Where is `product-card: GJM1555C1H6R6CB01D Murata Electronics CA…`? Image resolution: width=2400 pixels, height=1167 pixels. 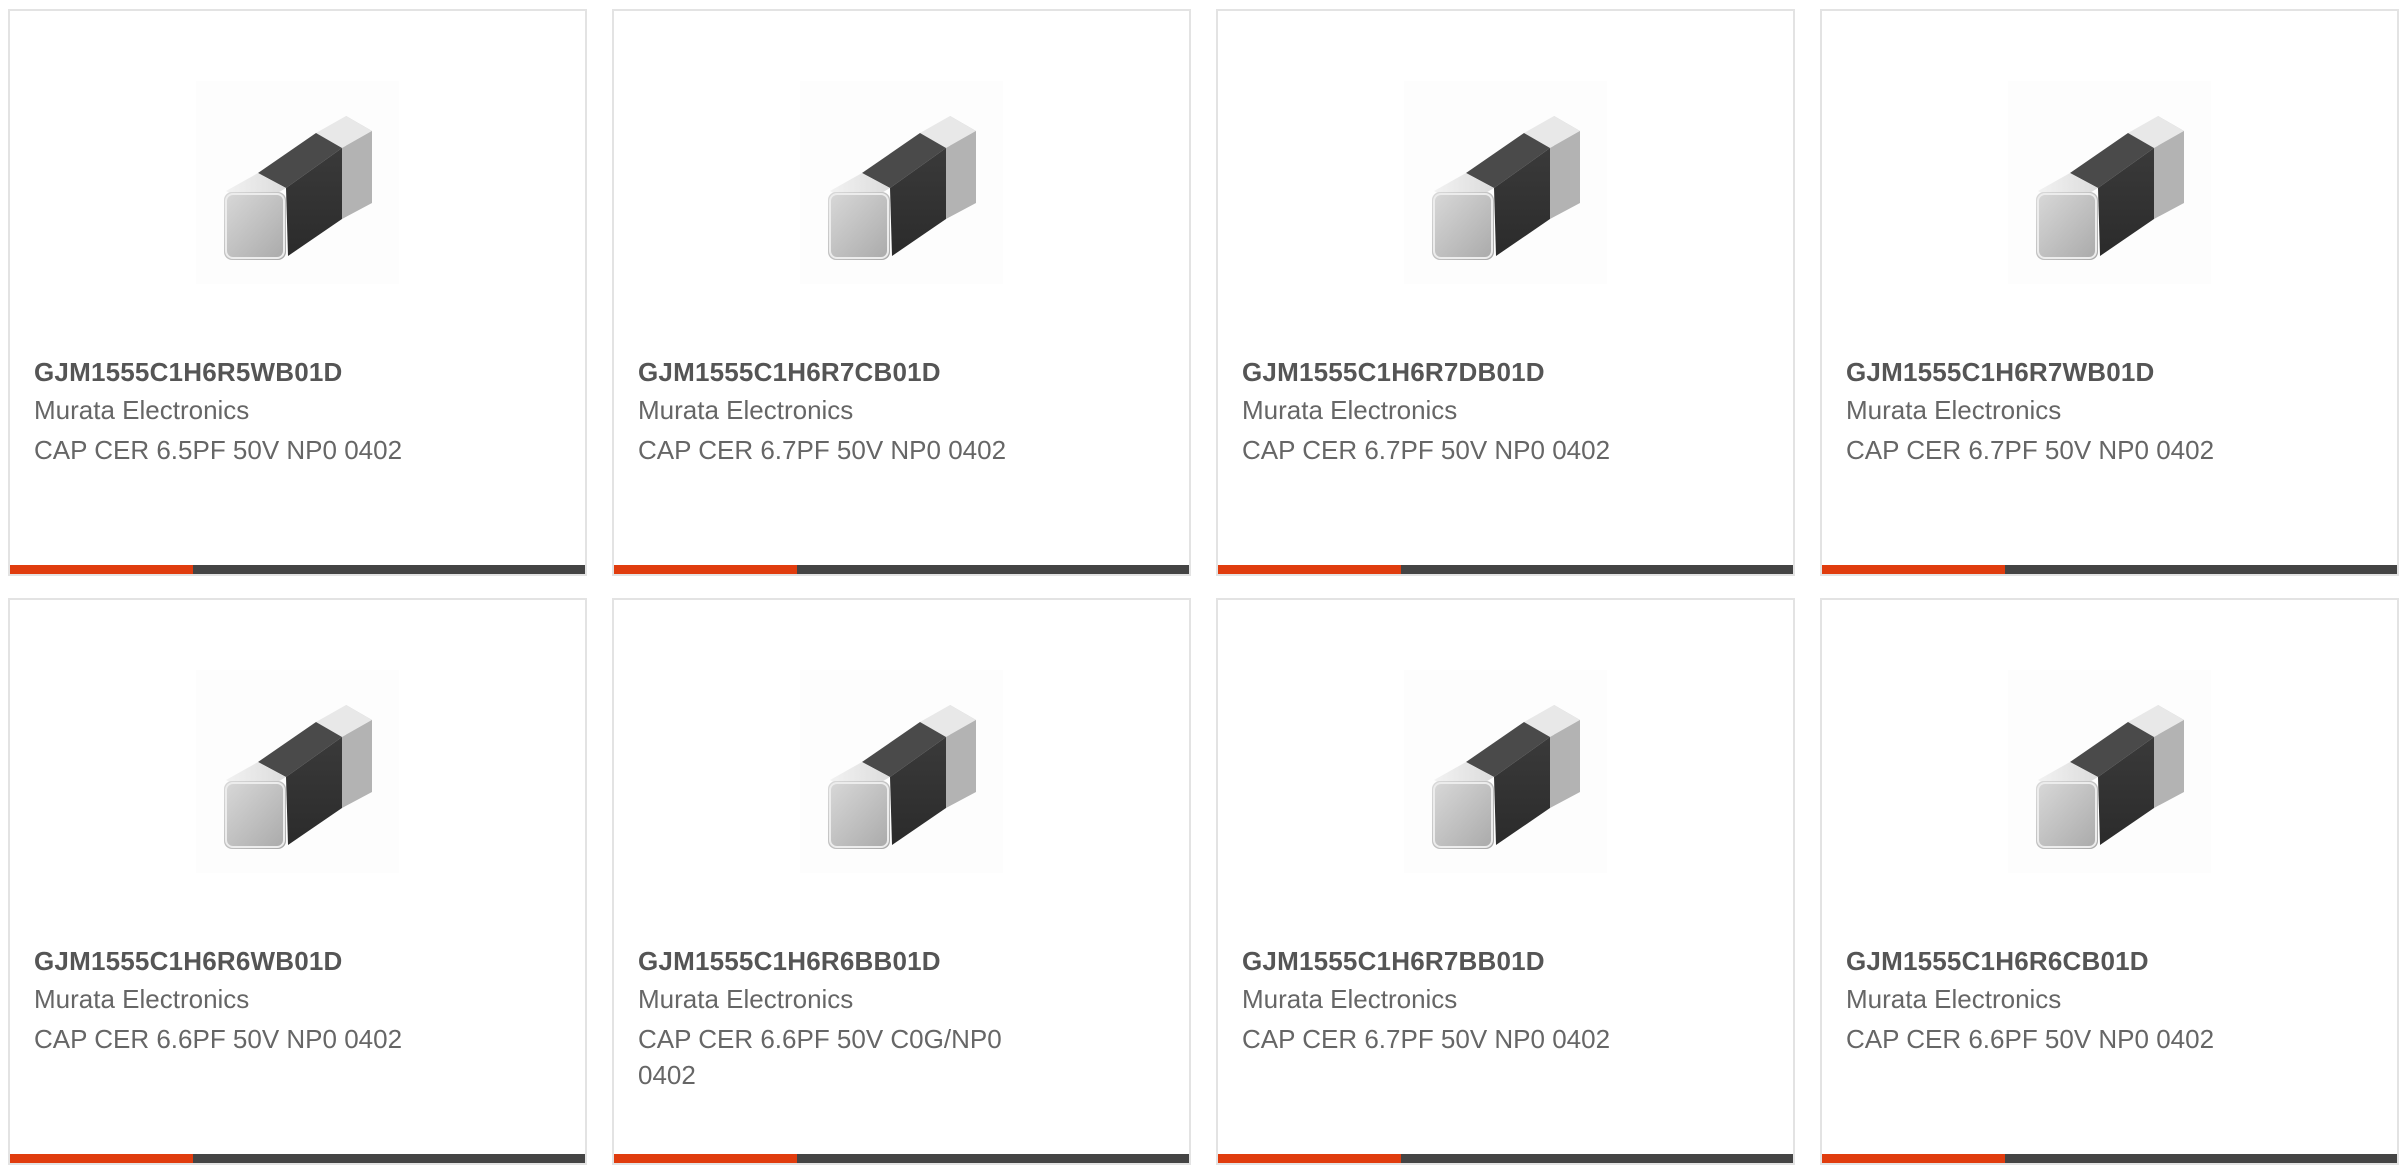 product-card: GJM1555C1H6R6CB01D Murata Electronics CA… is located at coordinates (2109, 881).